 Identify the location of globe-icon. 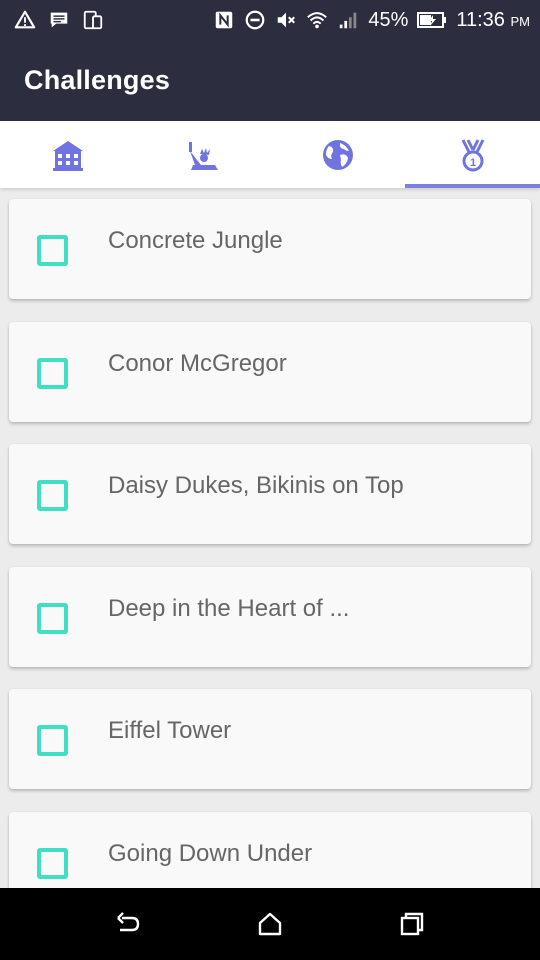
(337, 154).